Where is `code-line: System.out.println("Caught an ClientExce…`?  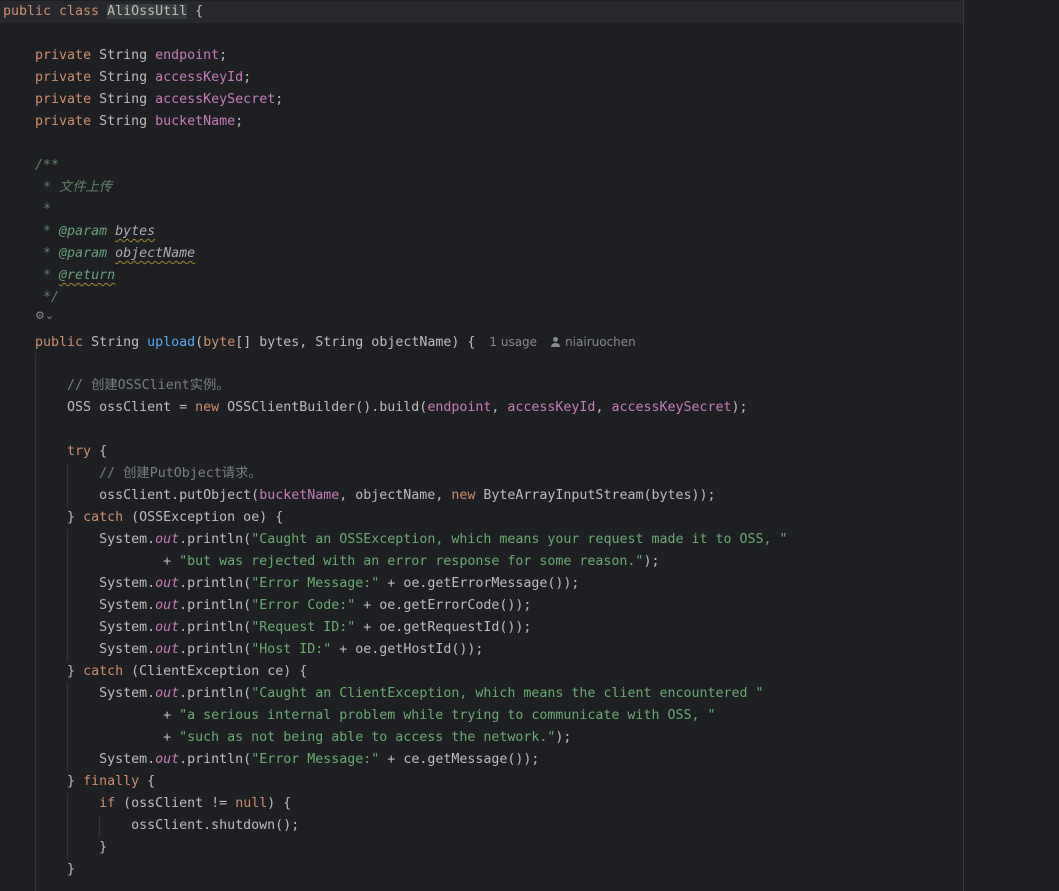 code-line: System.out.println("Caught an ClientExce… is located at coordinates (395, 694).